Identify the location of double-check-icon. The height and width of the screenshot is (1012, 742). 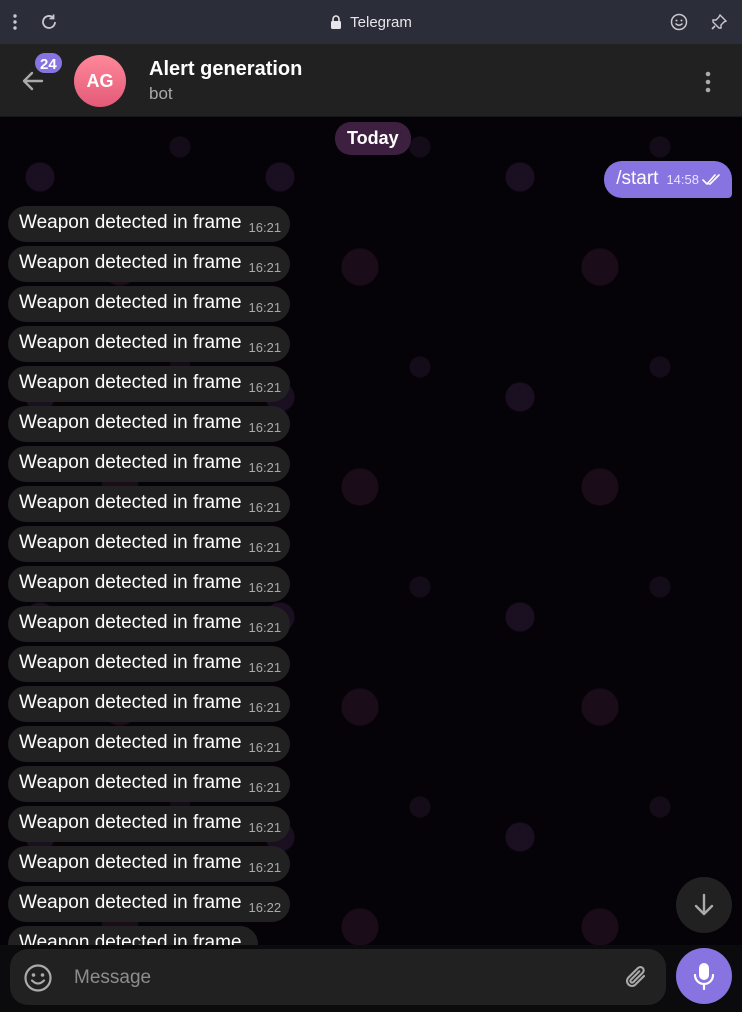
(712, 179).